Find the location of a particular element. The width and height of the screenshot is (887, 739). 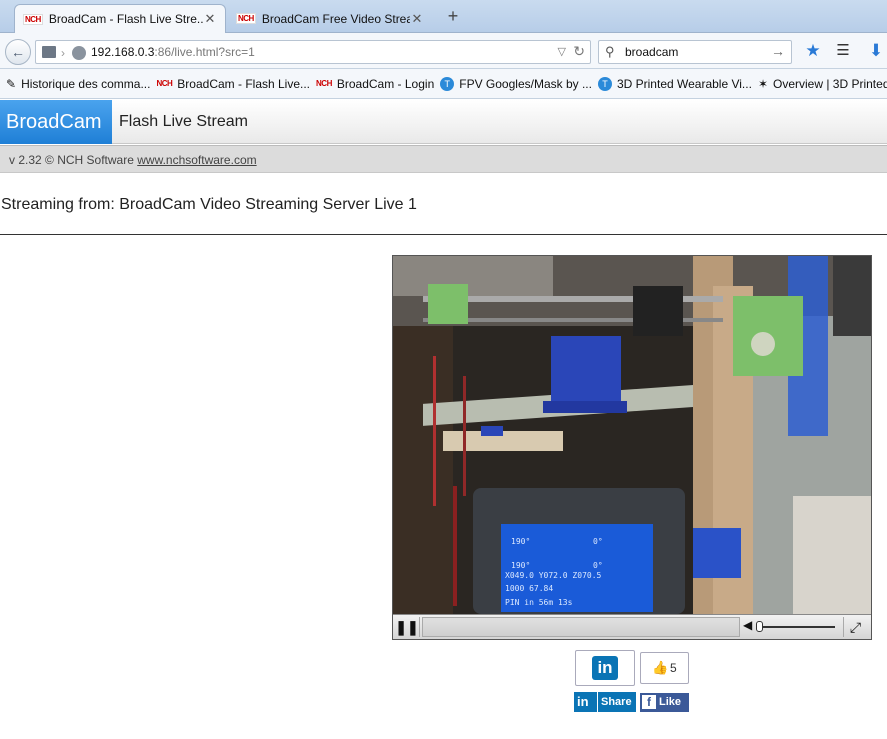

volume-icon: ◀ is located at coordinates (747, 625).